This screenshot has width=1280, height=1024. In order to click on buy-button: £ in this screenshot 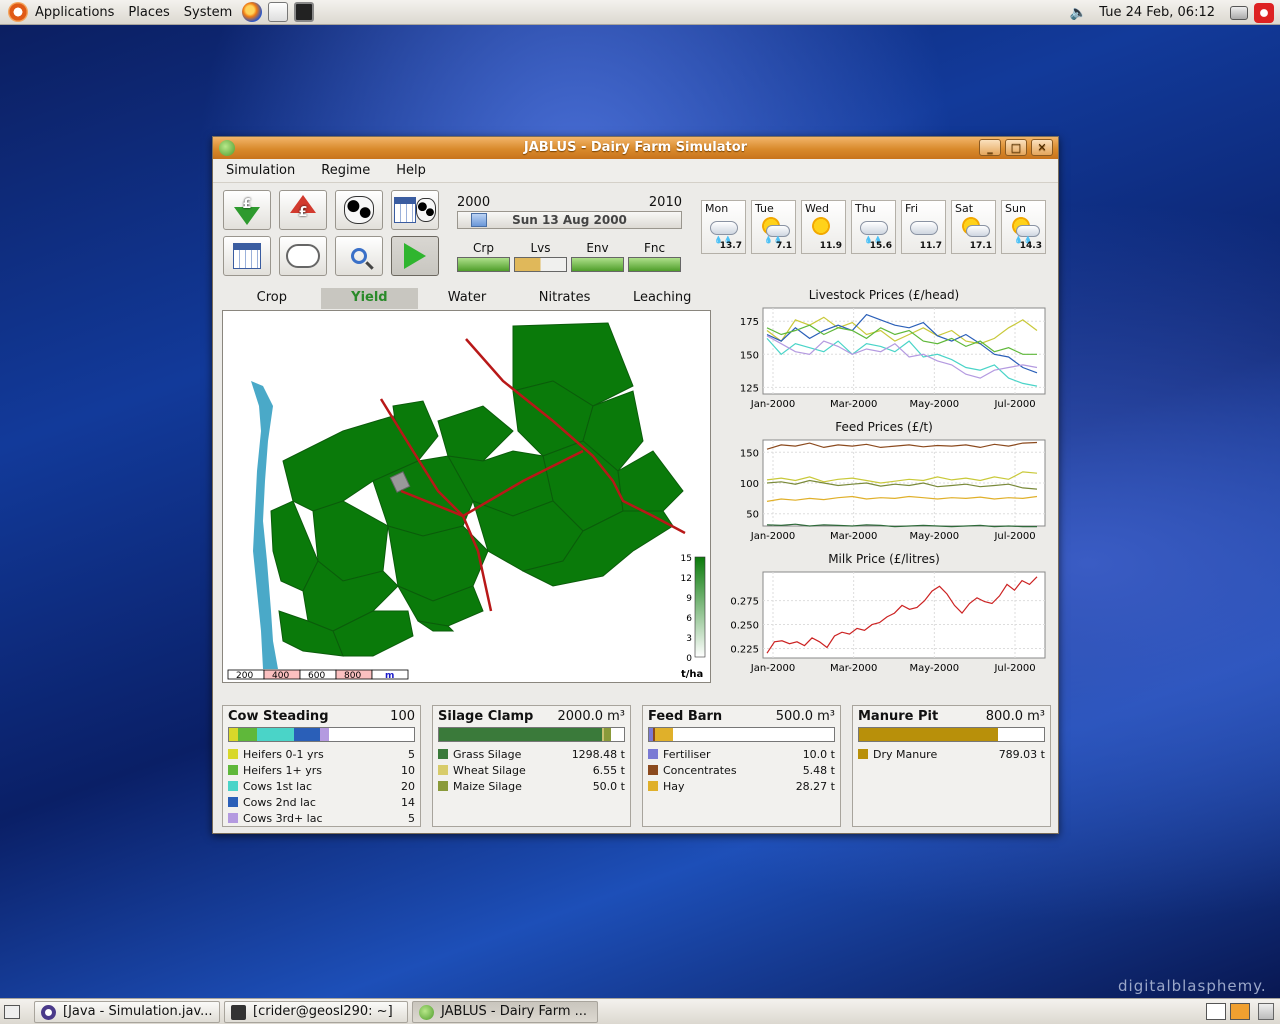, I will do `click(303, 210)`.